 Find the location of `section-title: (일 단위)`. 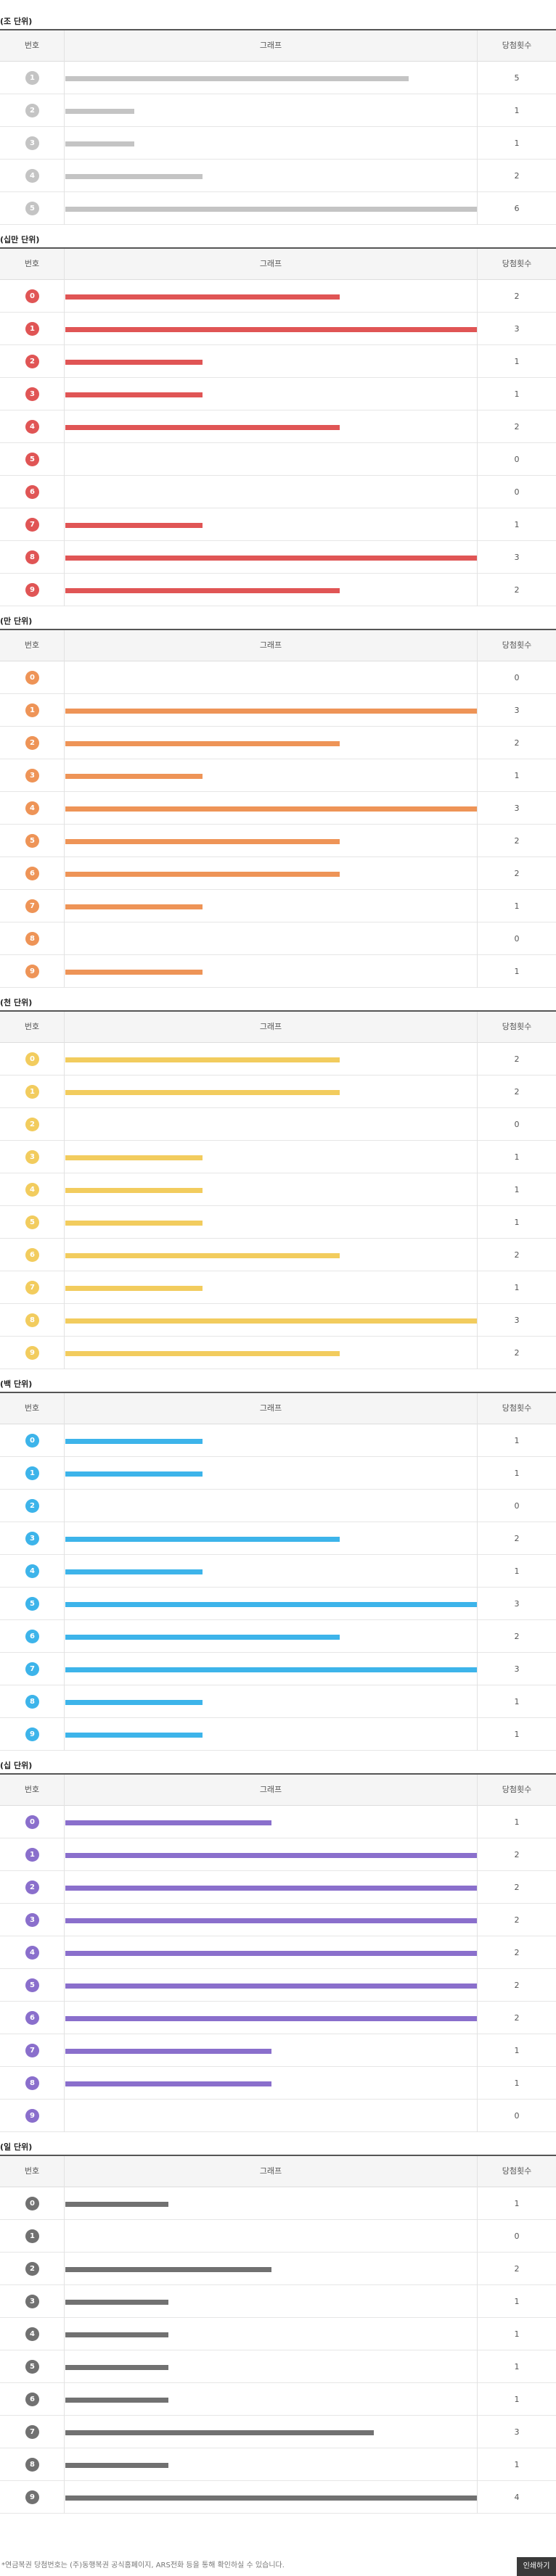

section-title: (일 단위) is located at coordinates (16, 2147).